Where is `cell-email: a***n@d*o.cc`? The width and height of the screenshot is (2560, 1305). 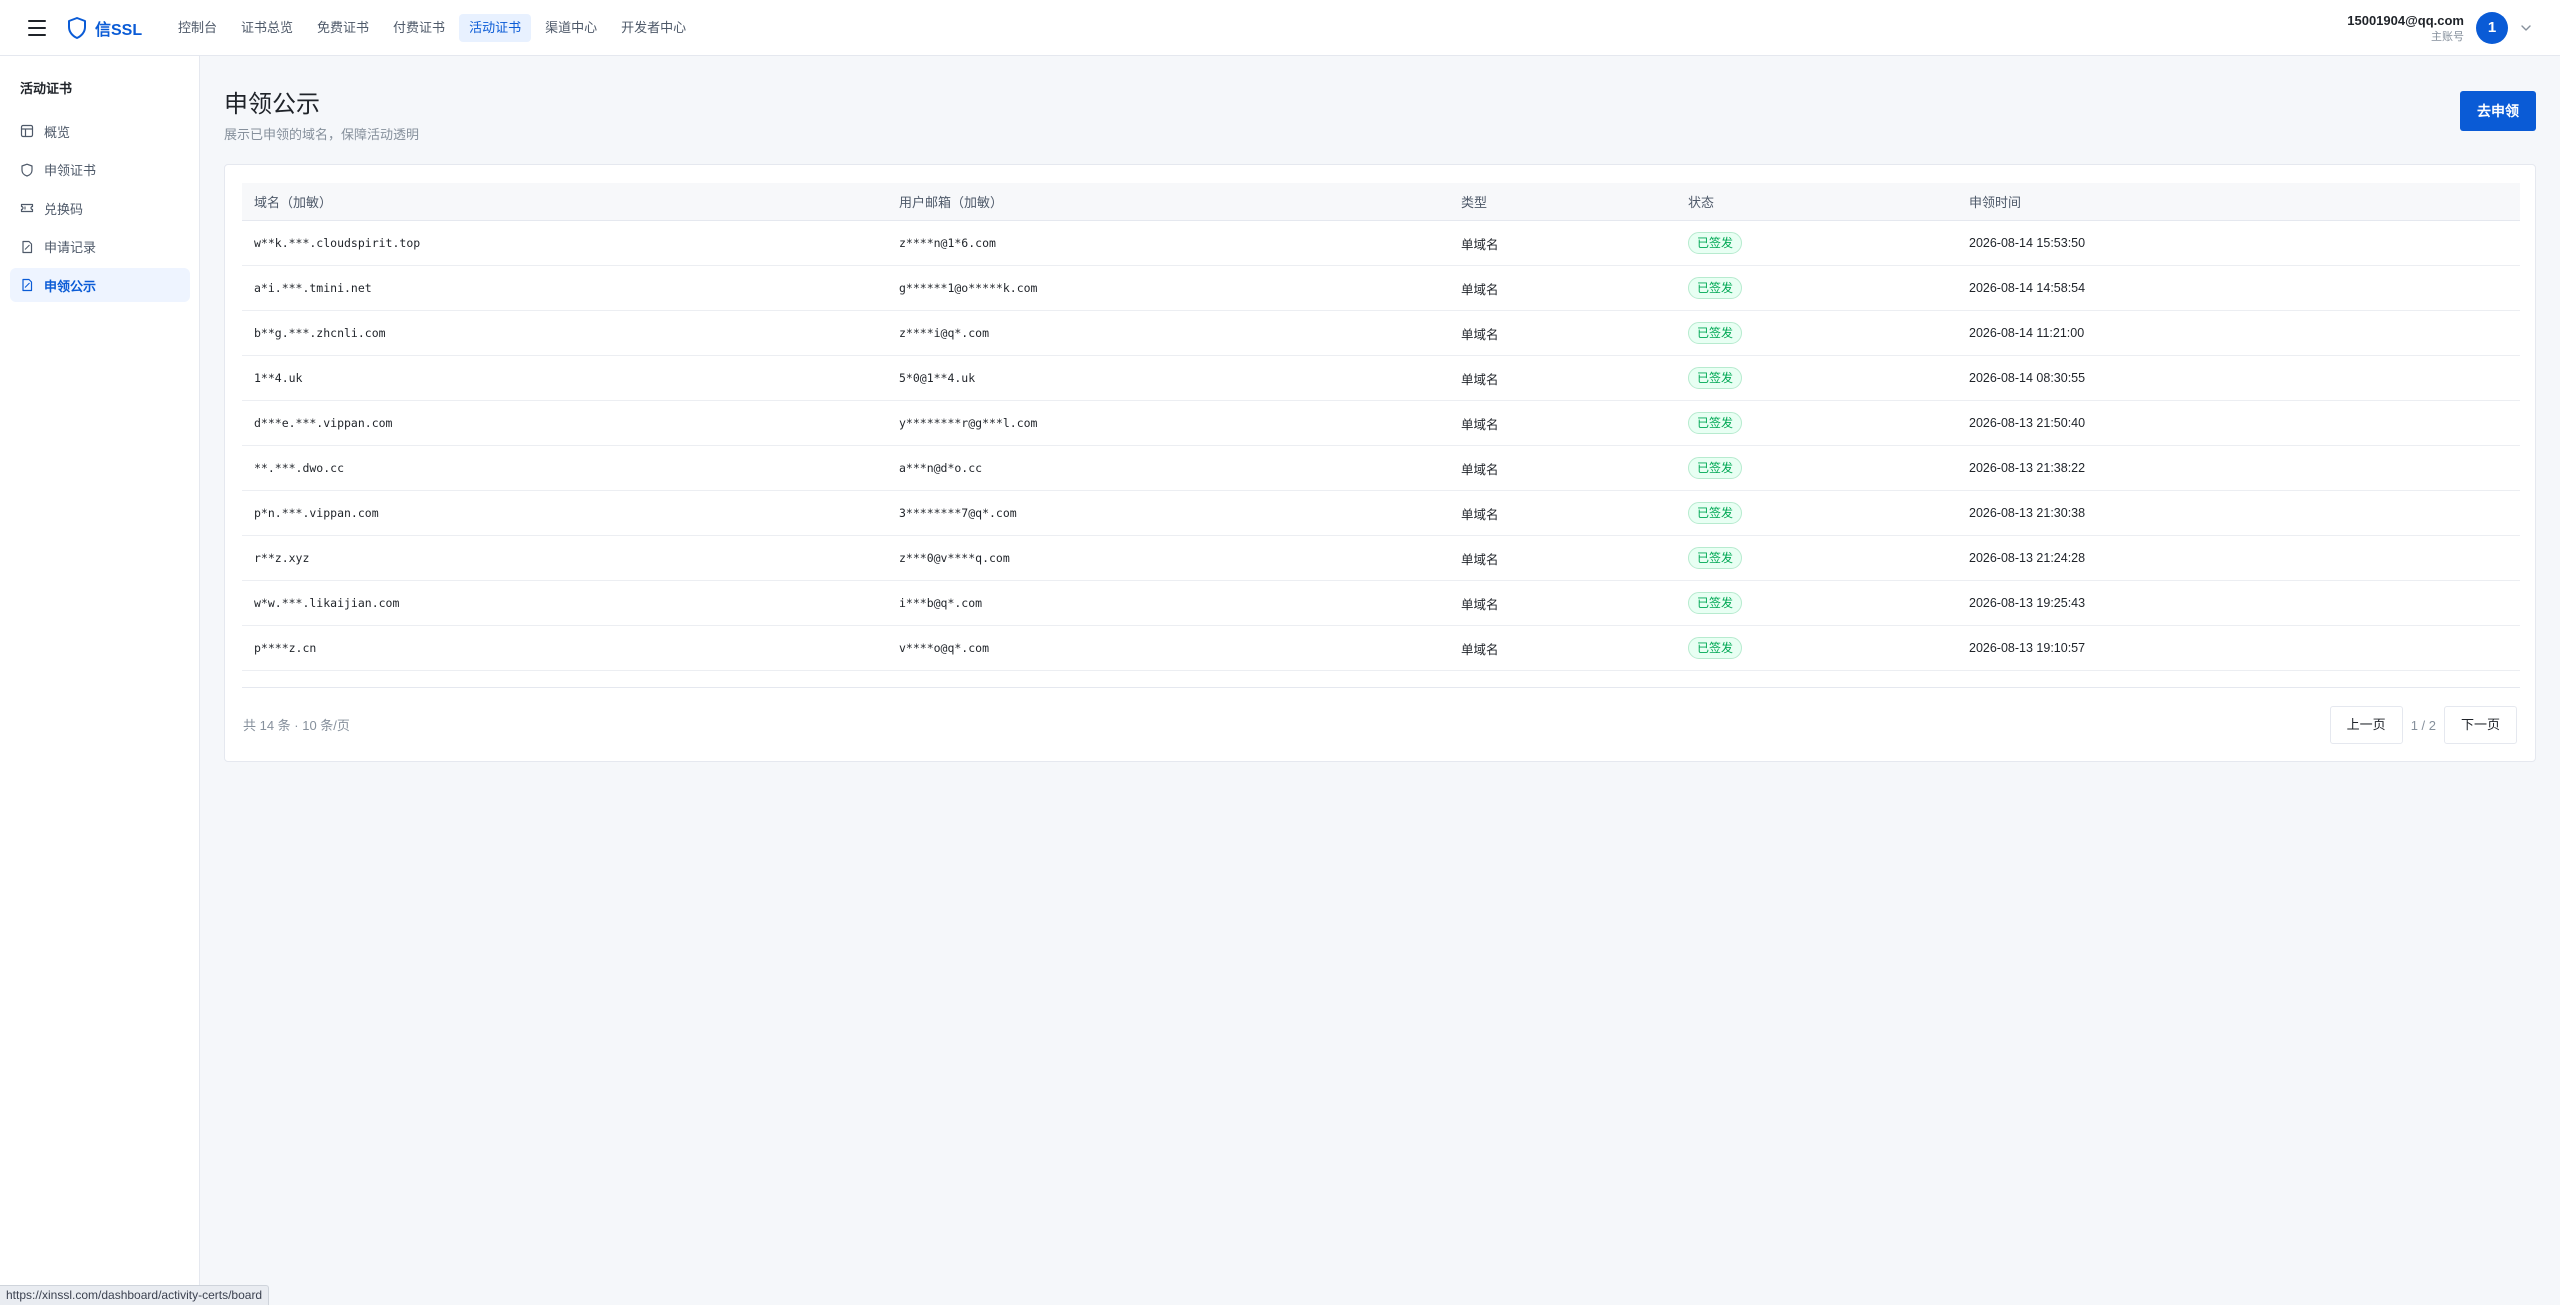
cell-email: a***n@d*o.cc is located at coordinates (941, 468).